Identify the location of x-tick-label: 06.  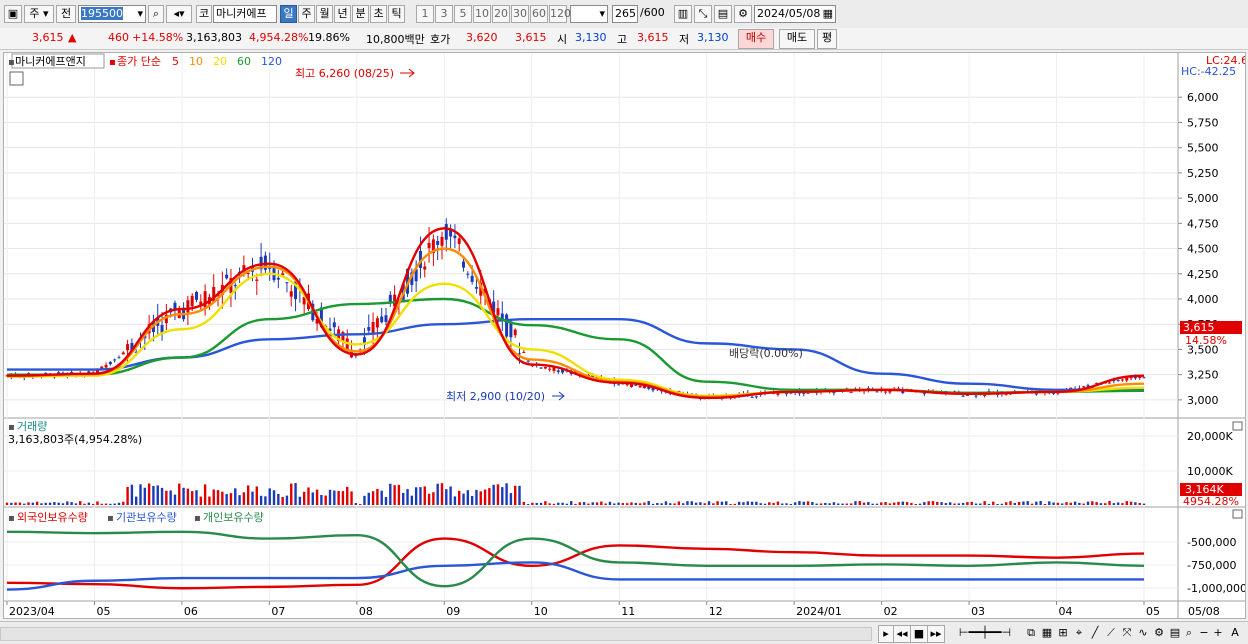
(191, 611).